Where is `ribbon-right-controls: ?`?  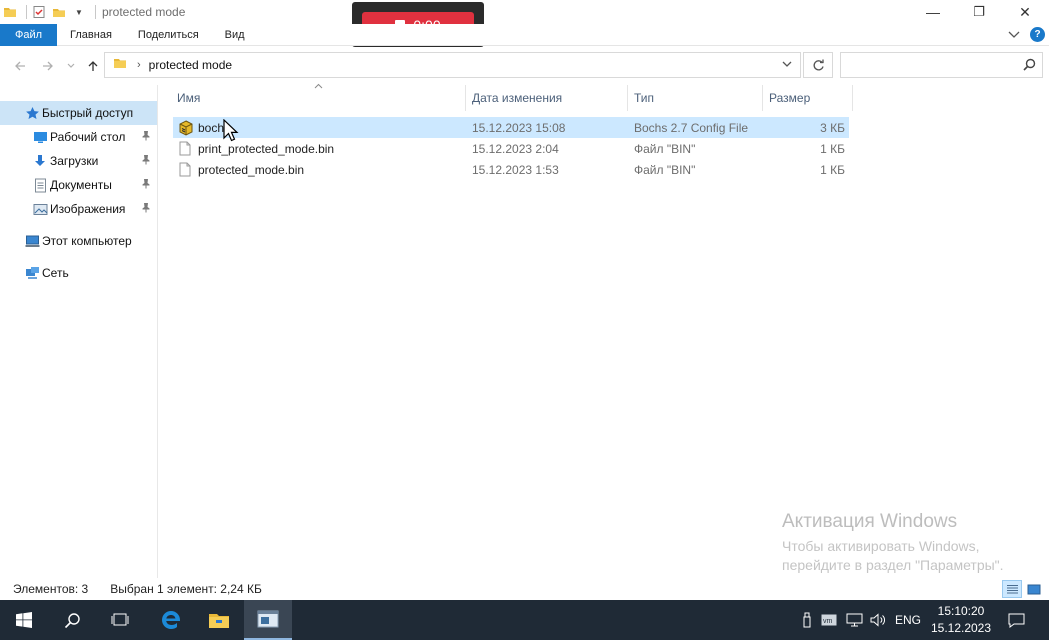 ribbon-right-controls: ? is located at coordinates (1026, 34).